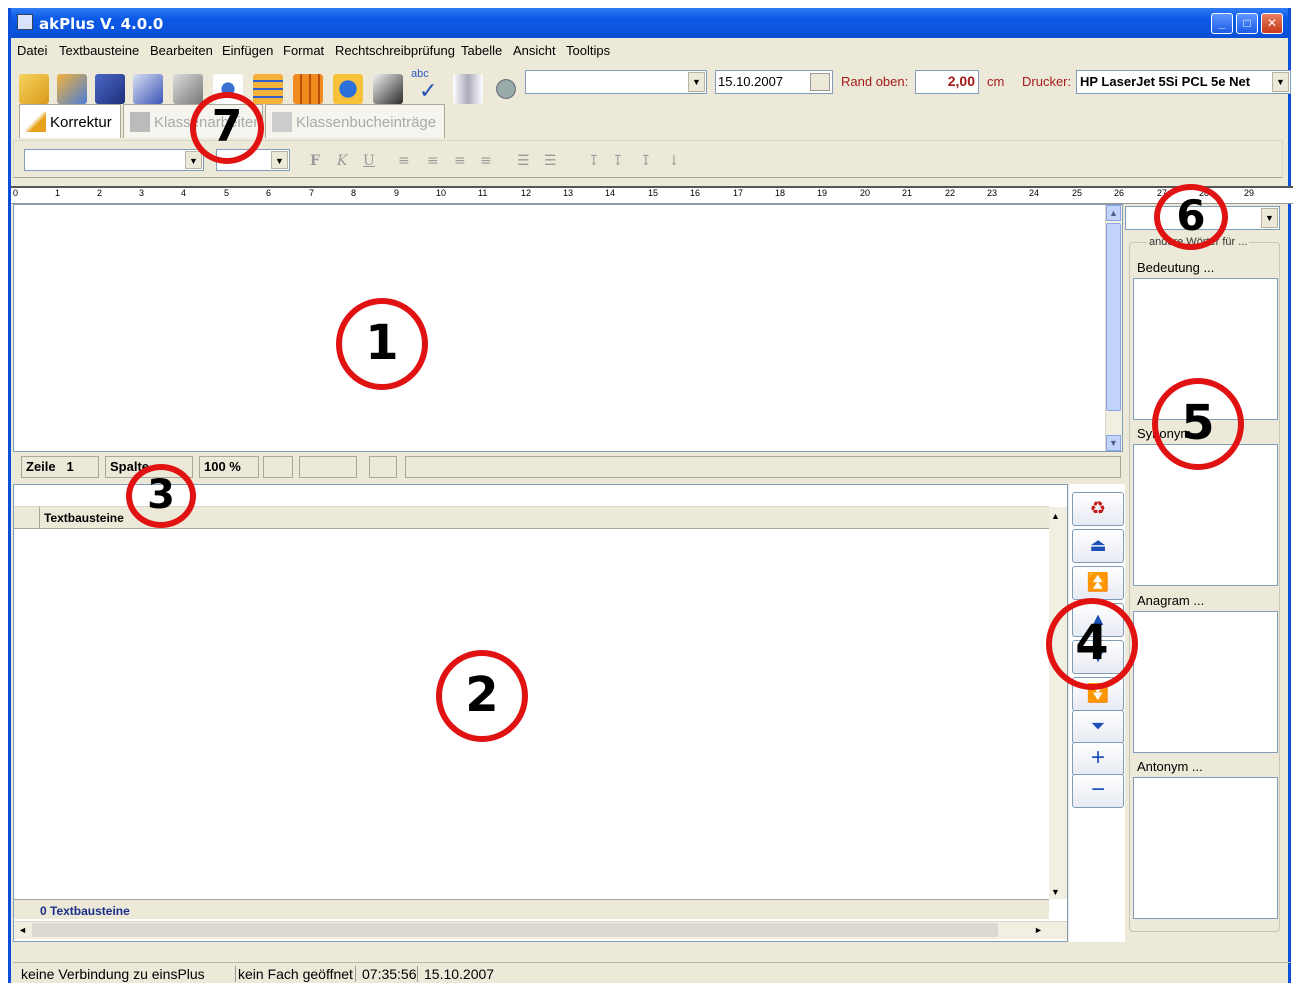  Describe the element at coordinates (1038, 930) in the screenshot. I see `scroll-right-icon: ►` at that location.